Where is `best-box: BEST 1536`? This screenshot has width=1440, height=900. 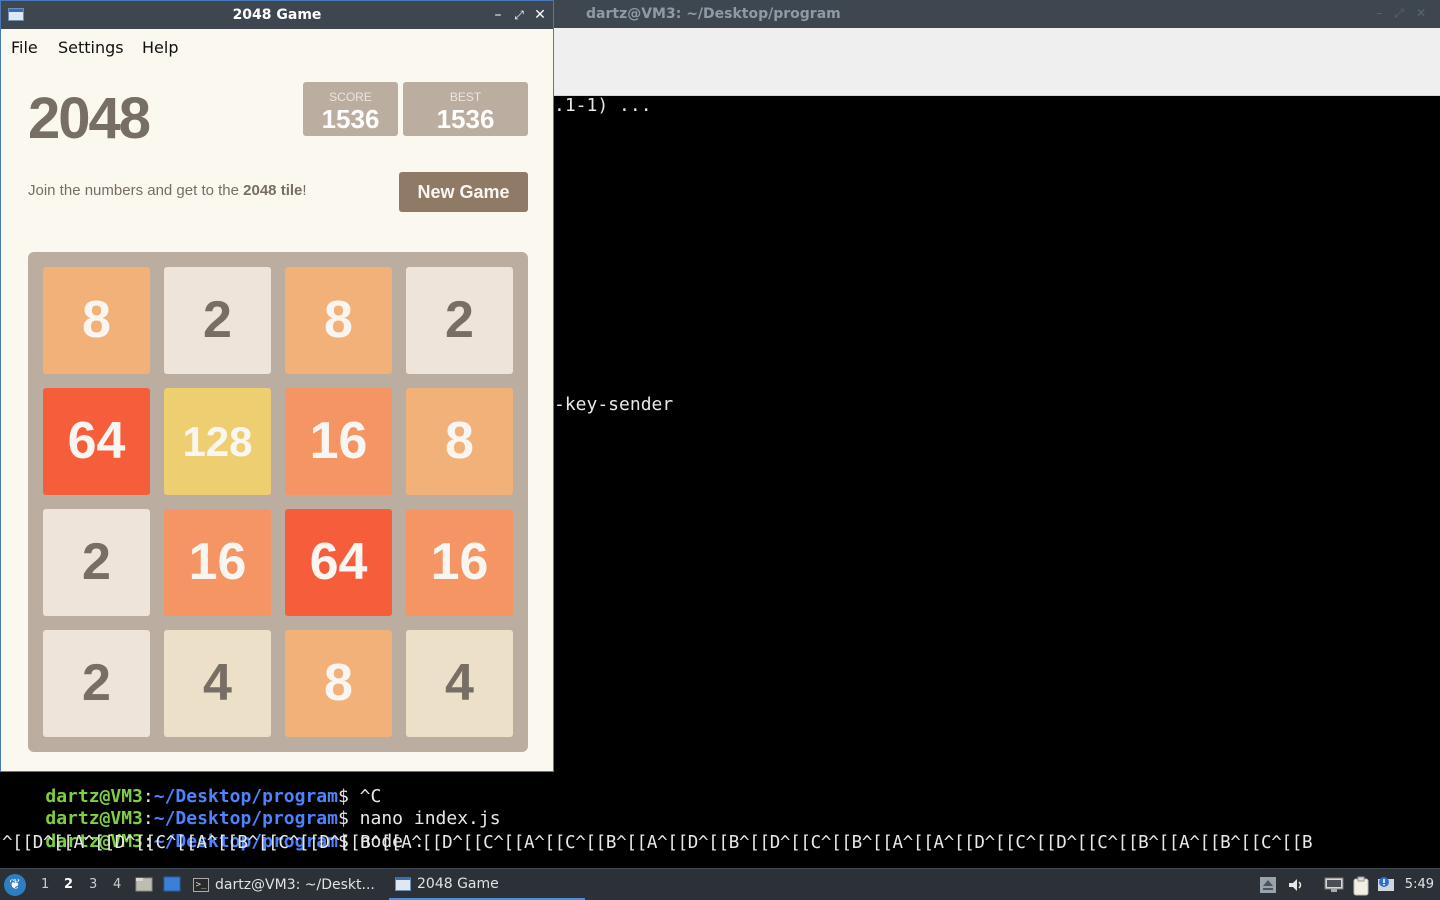
best-box: BEST 1536 is located at coordinates (465, 109).